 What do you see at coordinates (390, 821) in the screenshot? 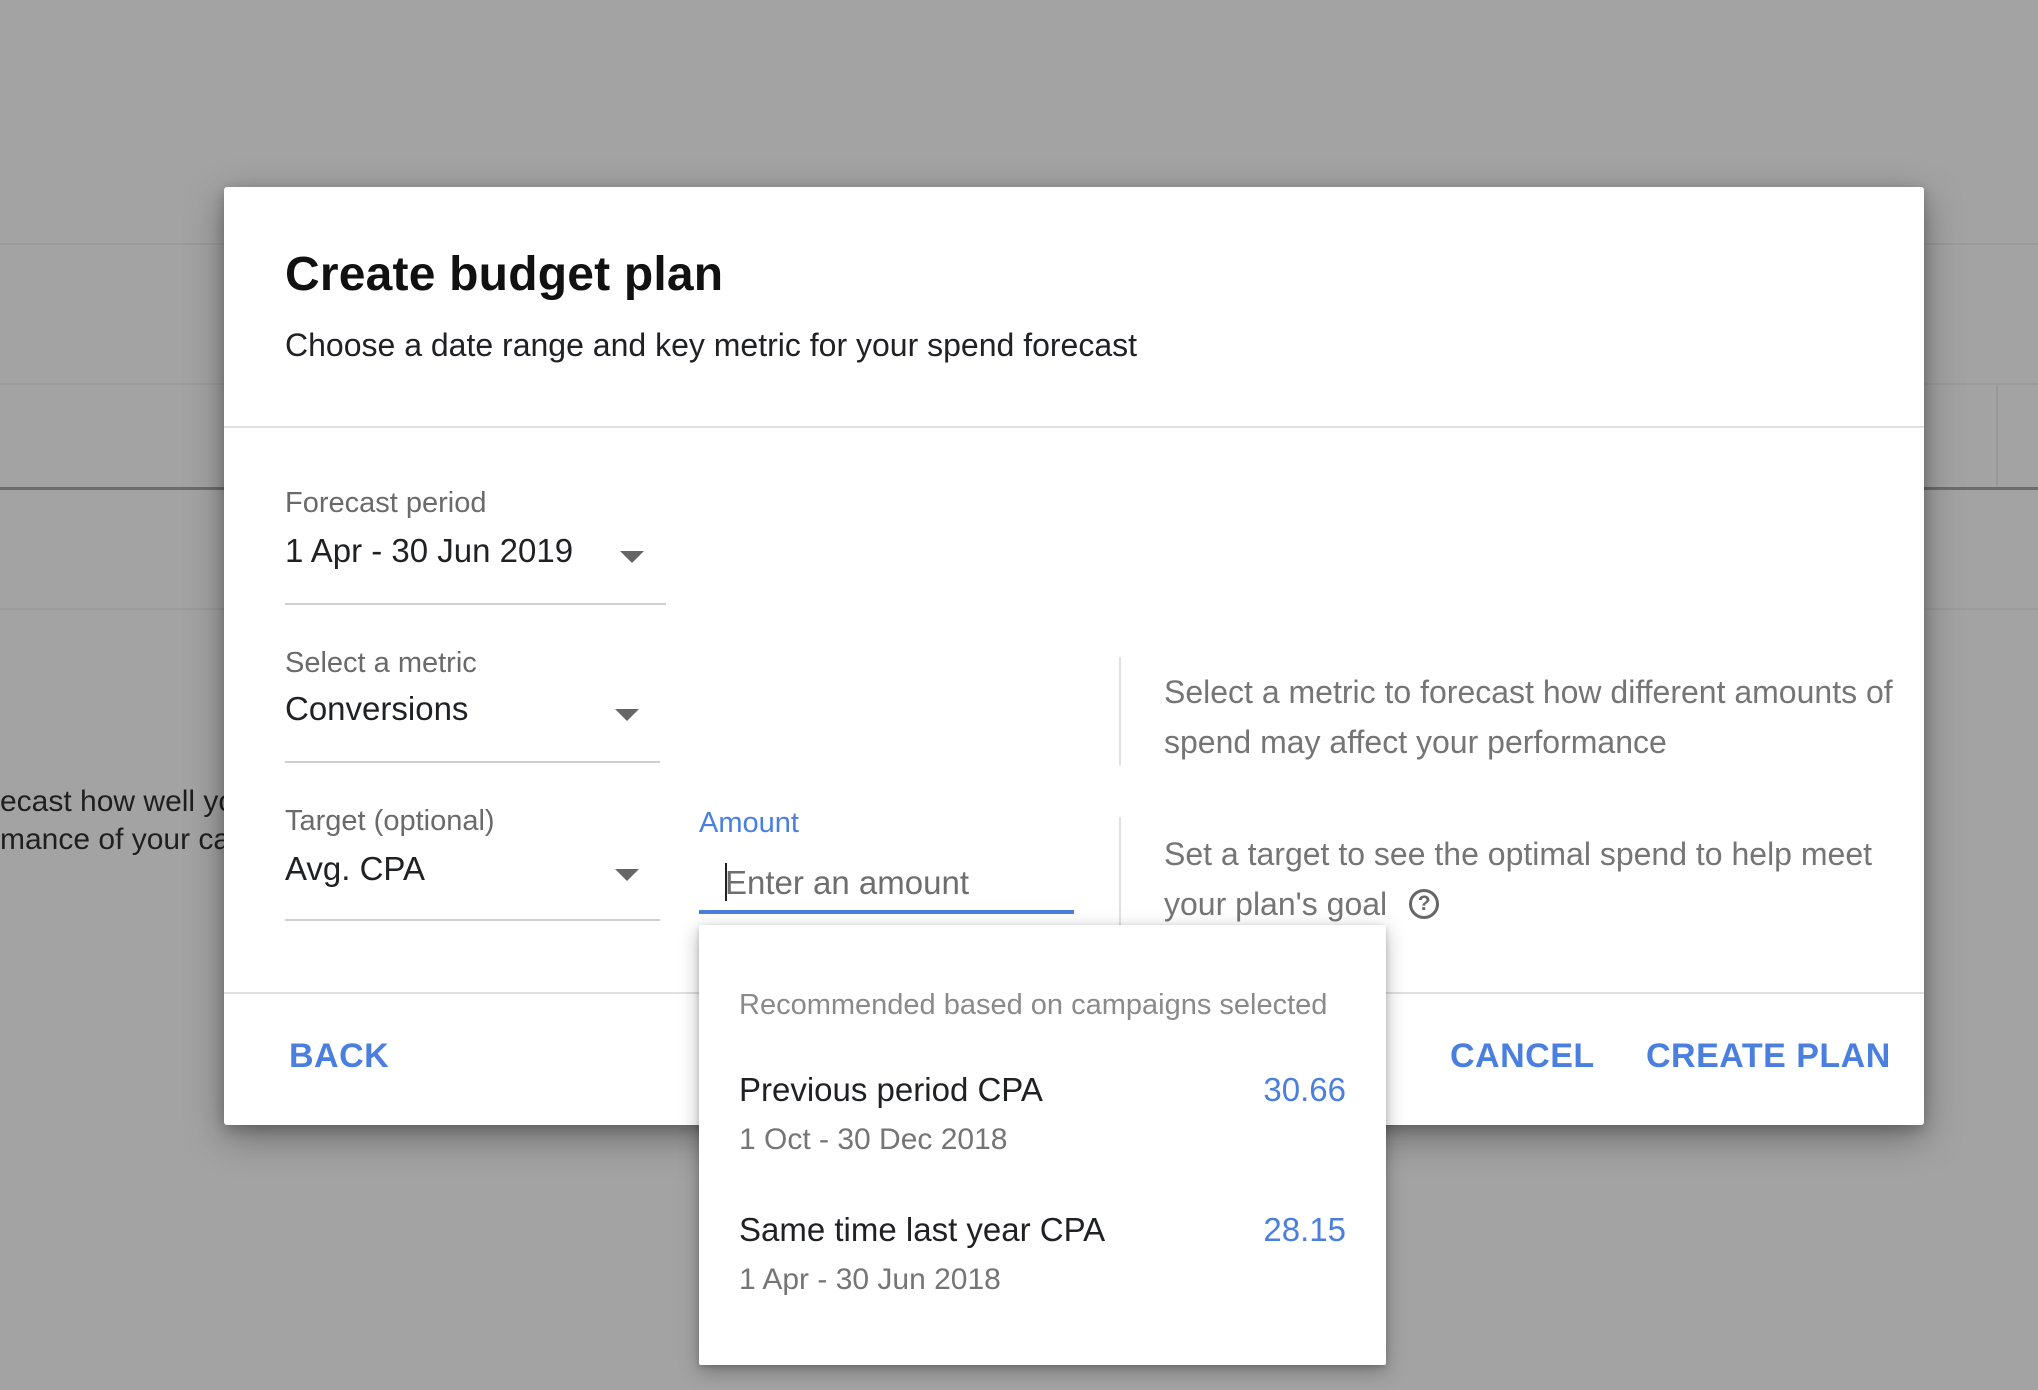
I see `target-label: Target (optional)` at bounding box center [390, 821].